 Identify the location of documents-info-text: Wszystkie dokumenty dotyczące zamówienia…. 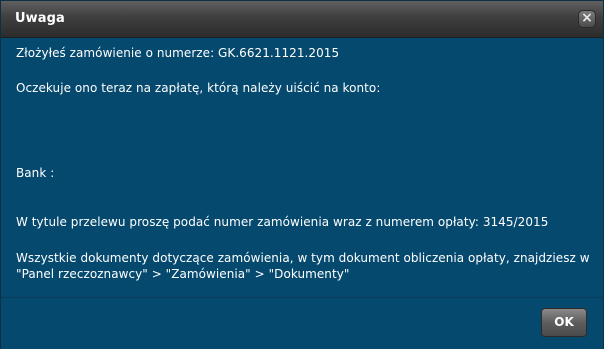
(303, 258).